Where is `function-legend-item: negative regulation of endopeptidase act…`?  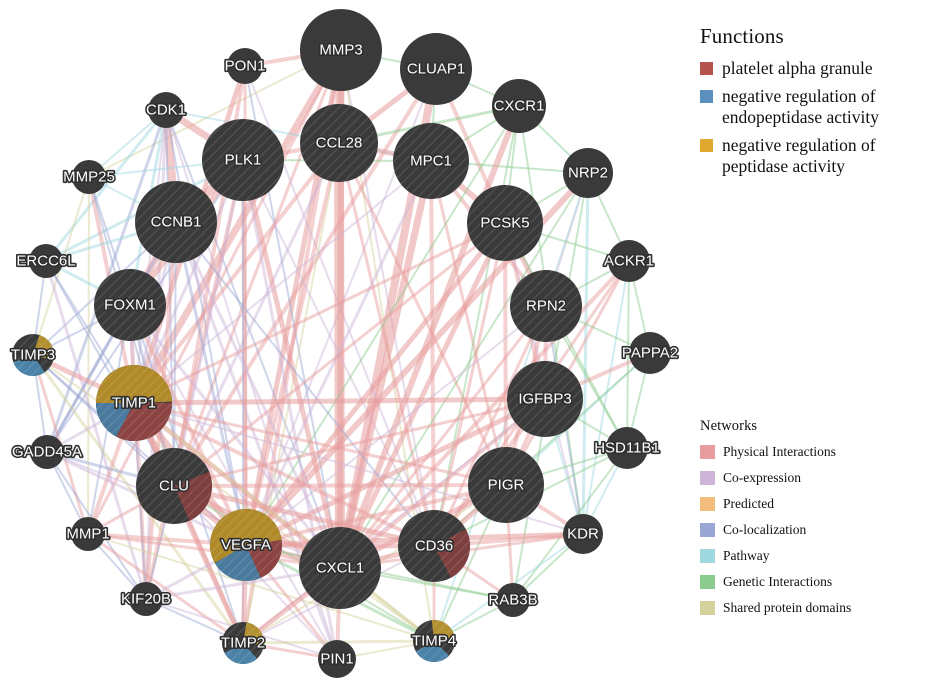 function-legend-item: negative regulation of endopeptidase act… is located at coordinates (816, 107).